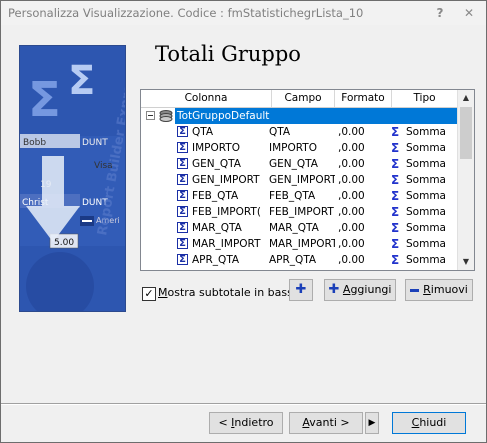 The image size is (487, 443). I want to click on table-row: Σ IMPORTO IMPORTO ,0.00 Σ Somma, so click(299, 148).